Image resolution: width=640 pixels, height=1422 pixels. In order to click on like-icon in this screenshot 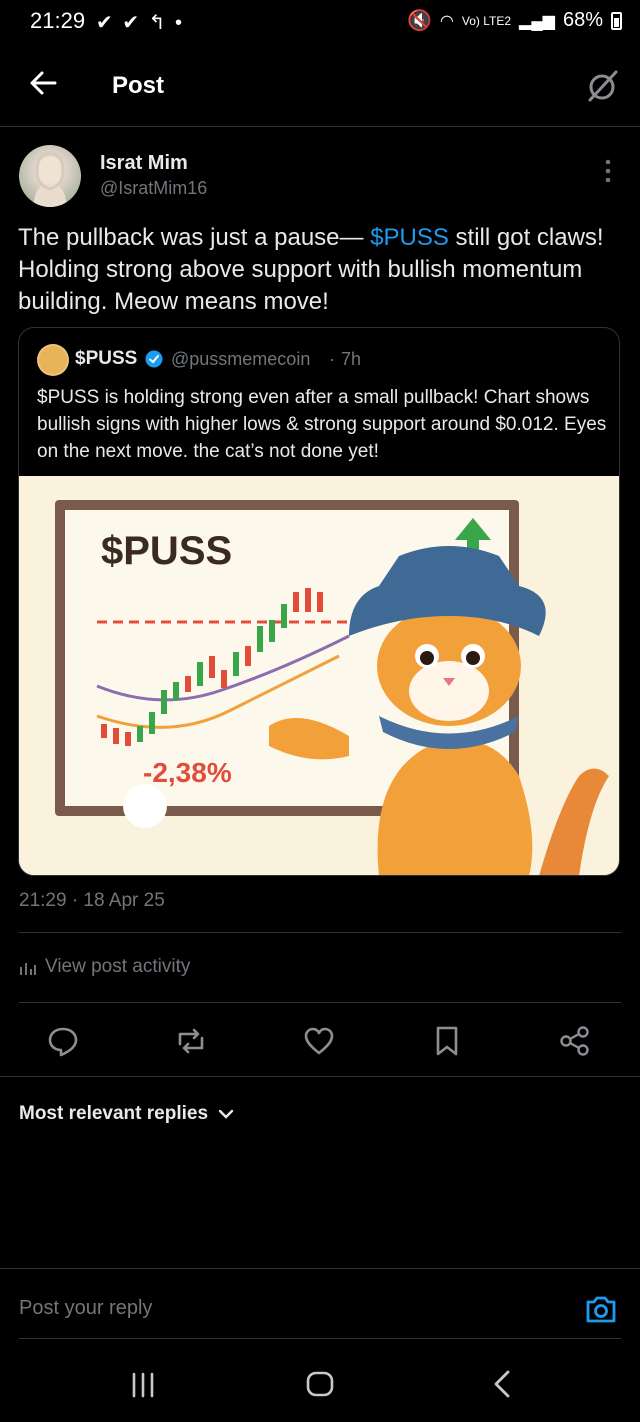, I will do `click(319, 1041)`.